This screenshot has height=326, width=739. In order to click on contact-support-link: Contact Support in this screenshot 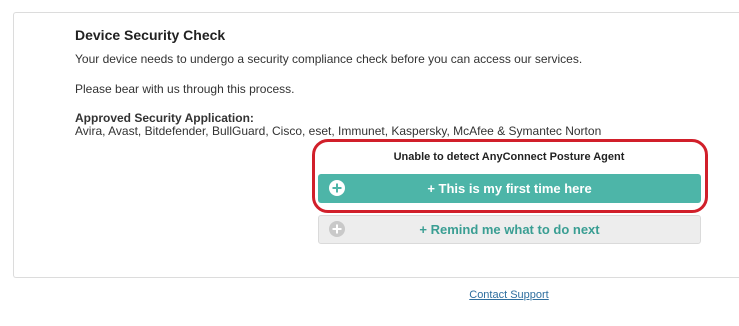, I will do `click(369, 295)`.